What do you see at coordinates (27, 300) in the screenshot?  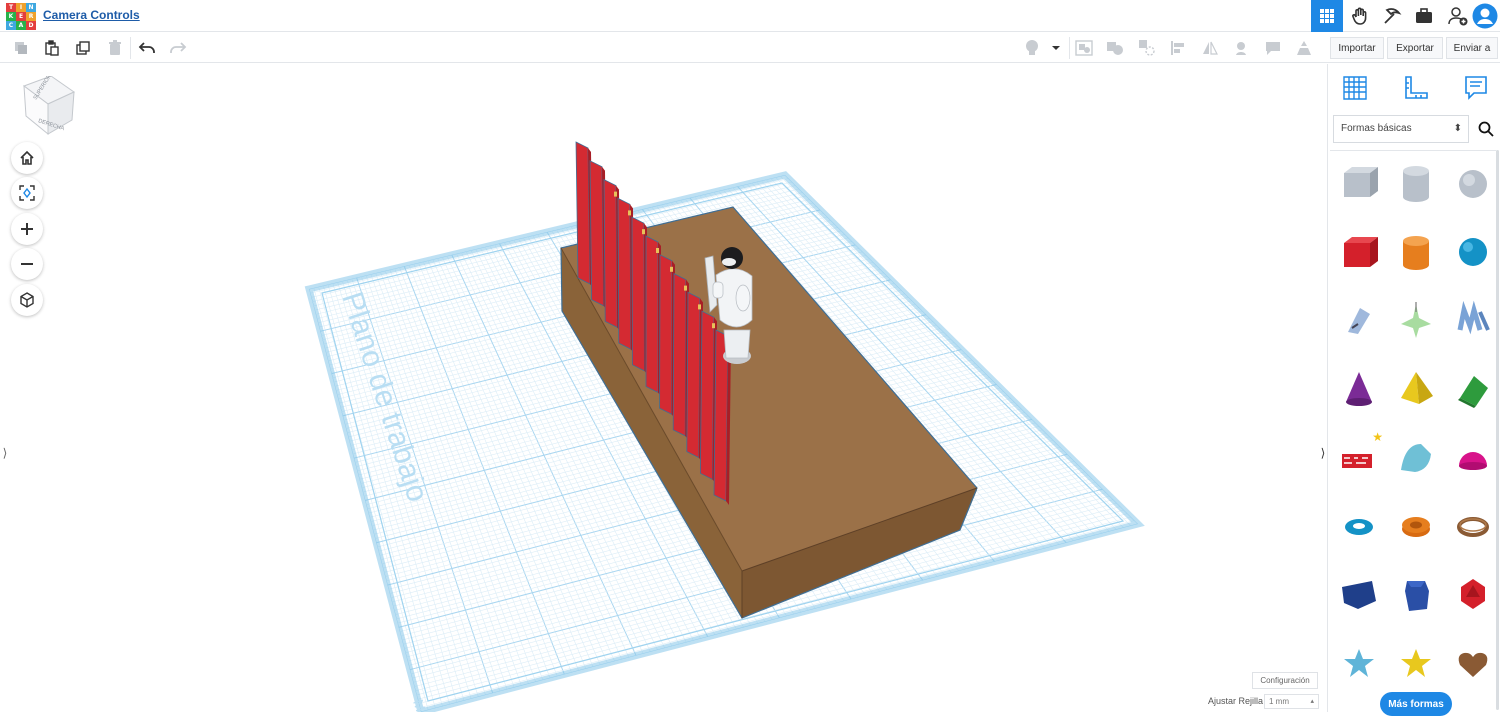 I see `perspective-icon` at bounding box center [27, 300].